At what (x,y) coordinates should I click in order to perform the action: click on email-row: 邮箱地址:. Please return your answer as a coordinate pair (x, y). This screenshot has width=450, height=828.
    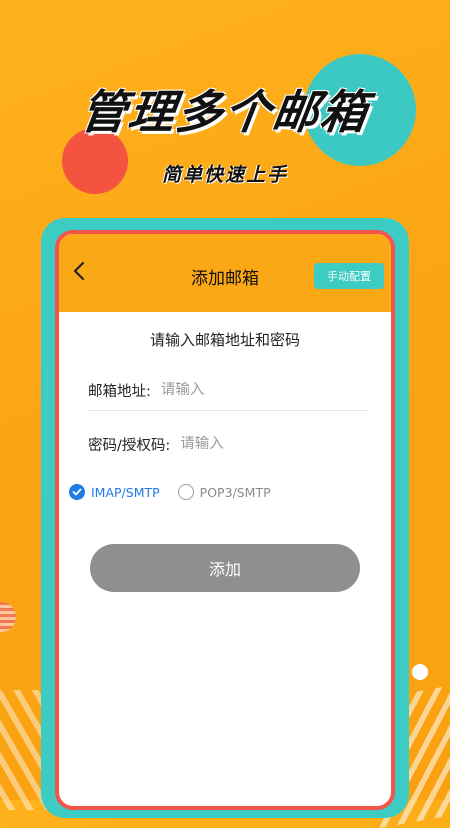
    Looking at the image, I should click on (228, 390).